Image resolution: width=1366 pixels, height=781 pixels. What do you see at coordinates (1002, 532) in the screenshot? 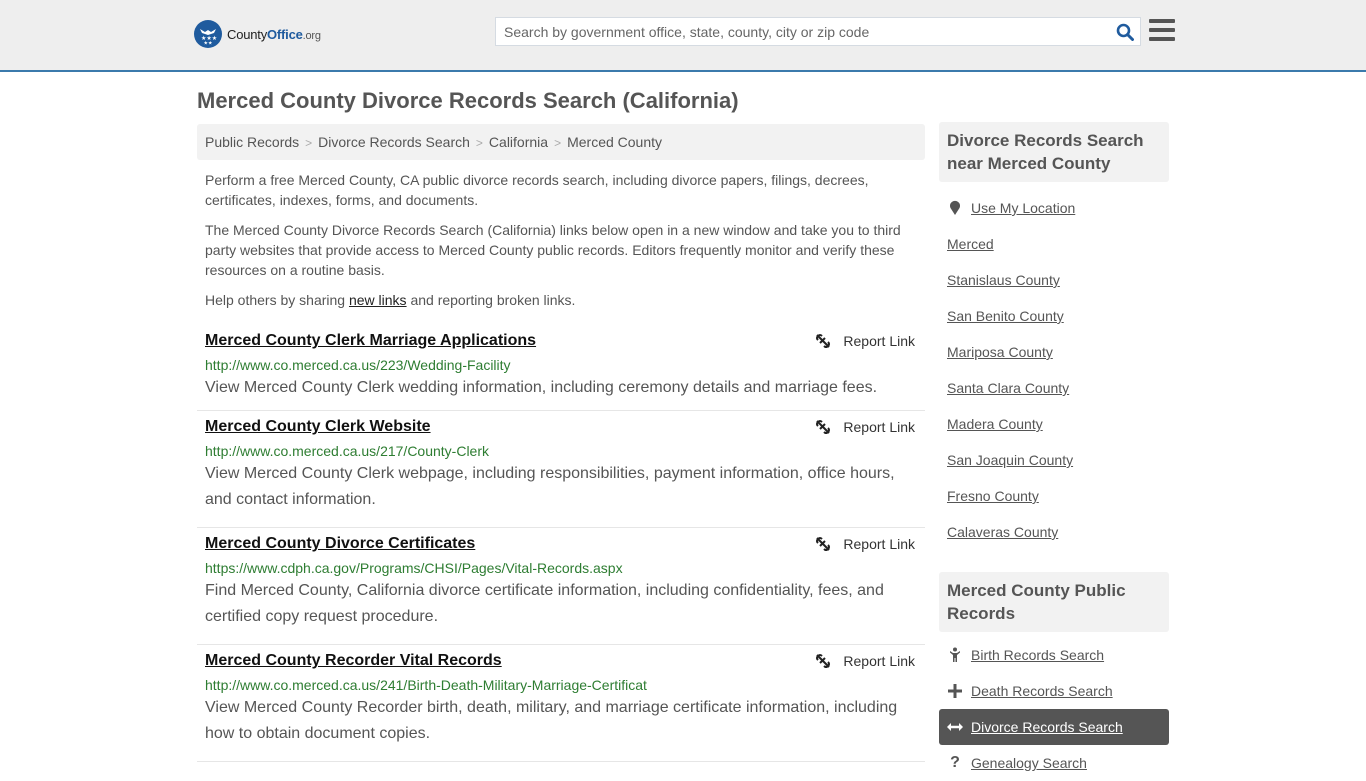
I see `nearby-link-calaveras: Calaveras County` at bounding box center [1002, 532].